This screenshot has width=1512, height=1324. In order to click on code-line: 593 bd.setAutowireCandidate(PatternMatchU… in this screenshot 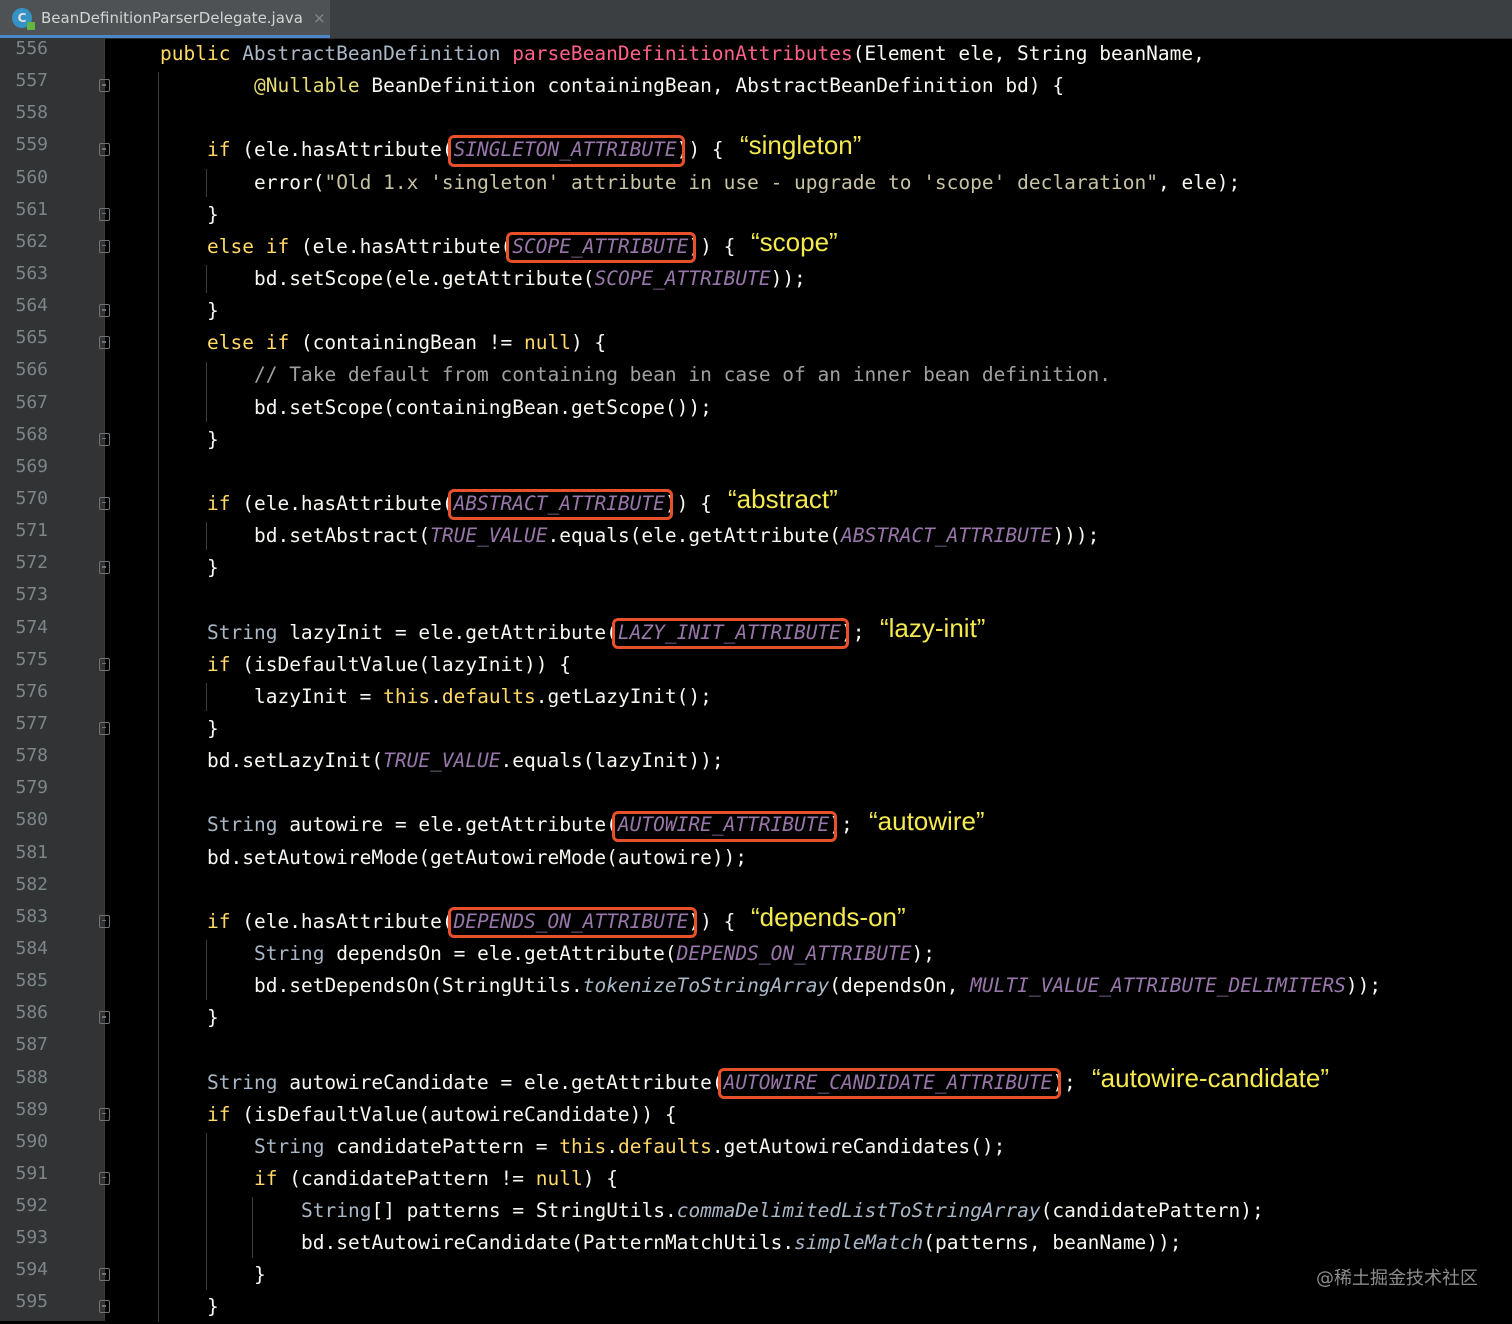, I will do `click(756, 1243)`.